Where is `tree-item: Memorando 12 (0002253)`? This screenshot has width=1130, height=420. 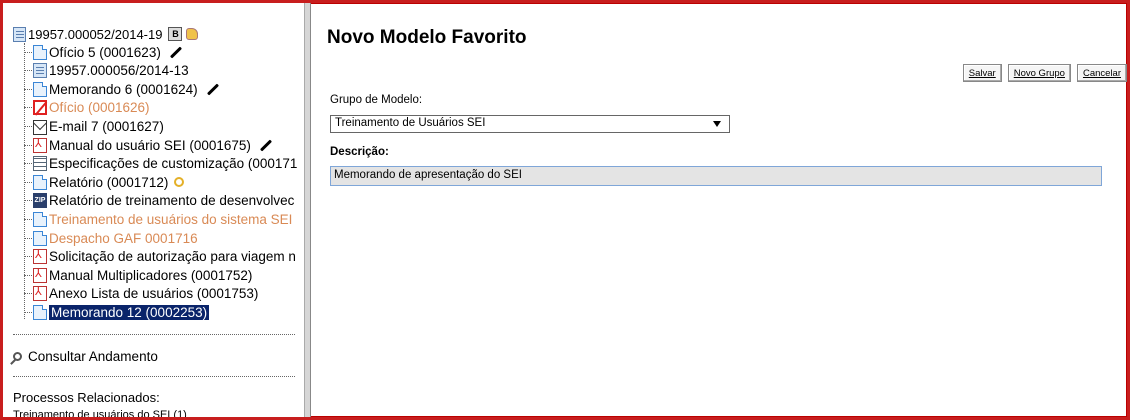
tree-item: Memorando 12 (0002253) is located at coordinates (117, 312).